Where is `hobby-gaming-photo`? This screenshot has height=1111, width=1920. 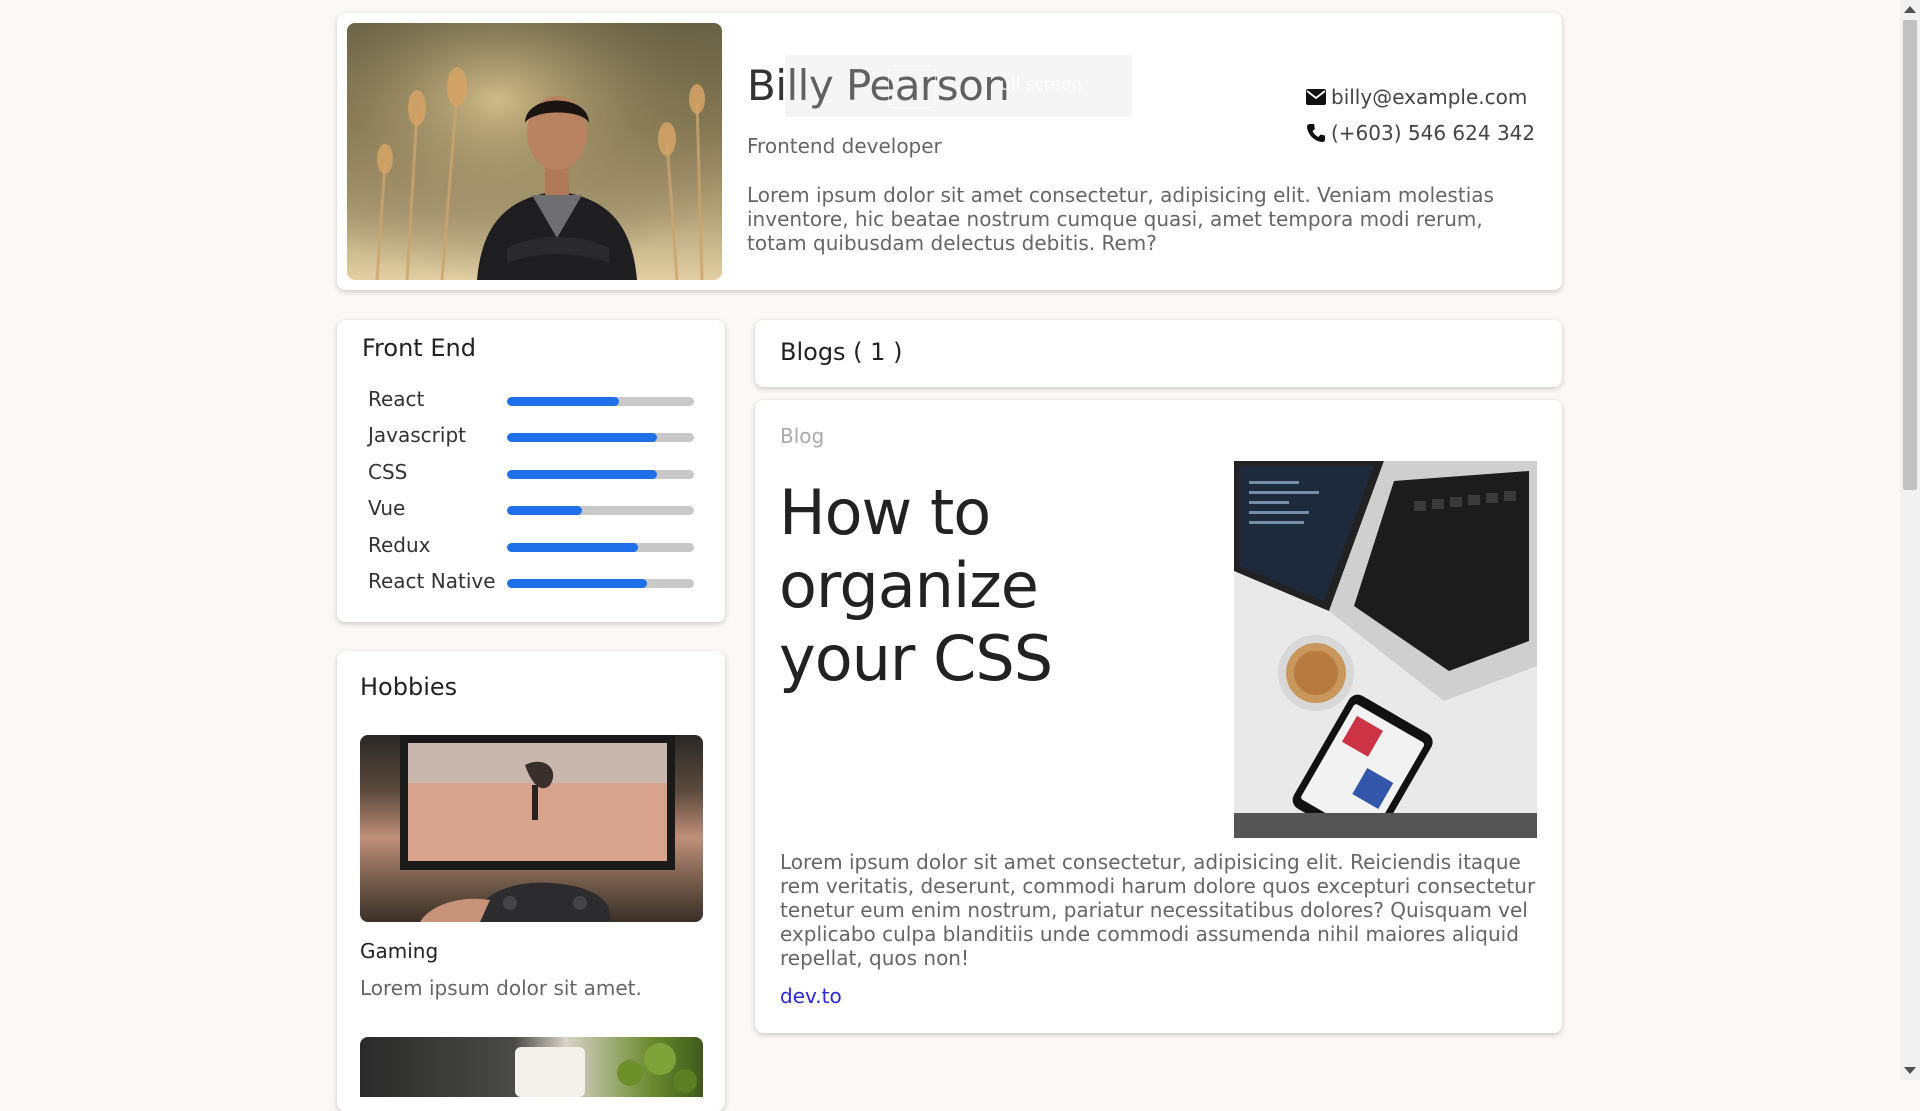
hobby-gaming-photo is located at coordinates (531, 828).